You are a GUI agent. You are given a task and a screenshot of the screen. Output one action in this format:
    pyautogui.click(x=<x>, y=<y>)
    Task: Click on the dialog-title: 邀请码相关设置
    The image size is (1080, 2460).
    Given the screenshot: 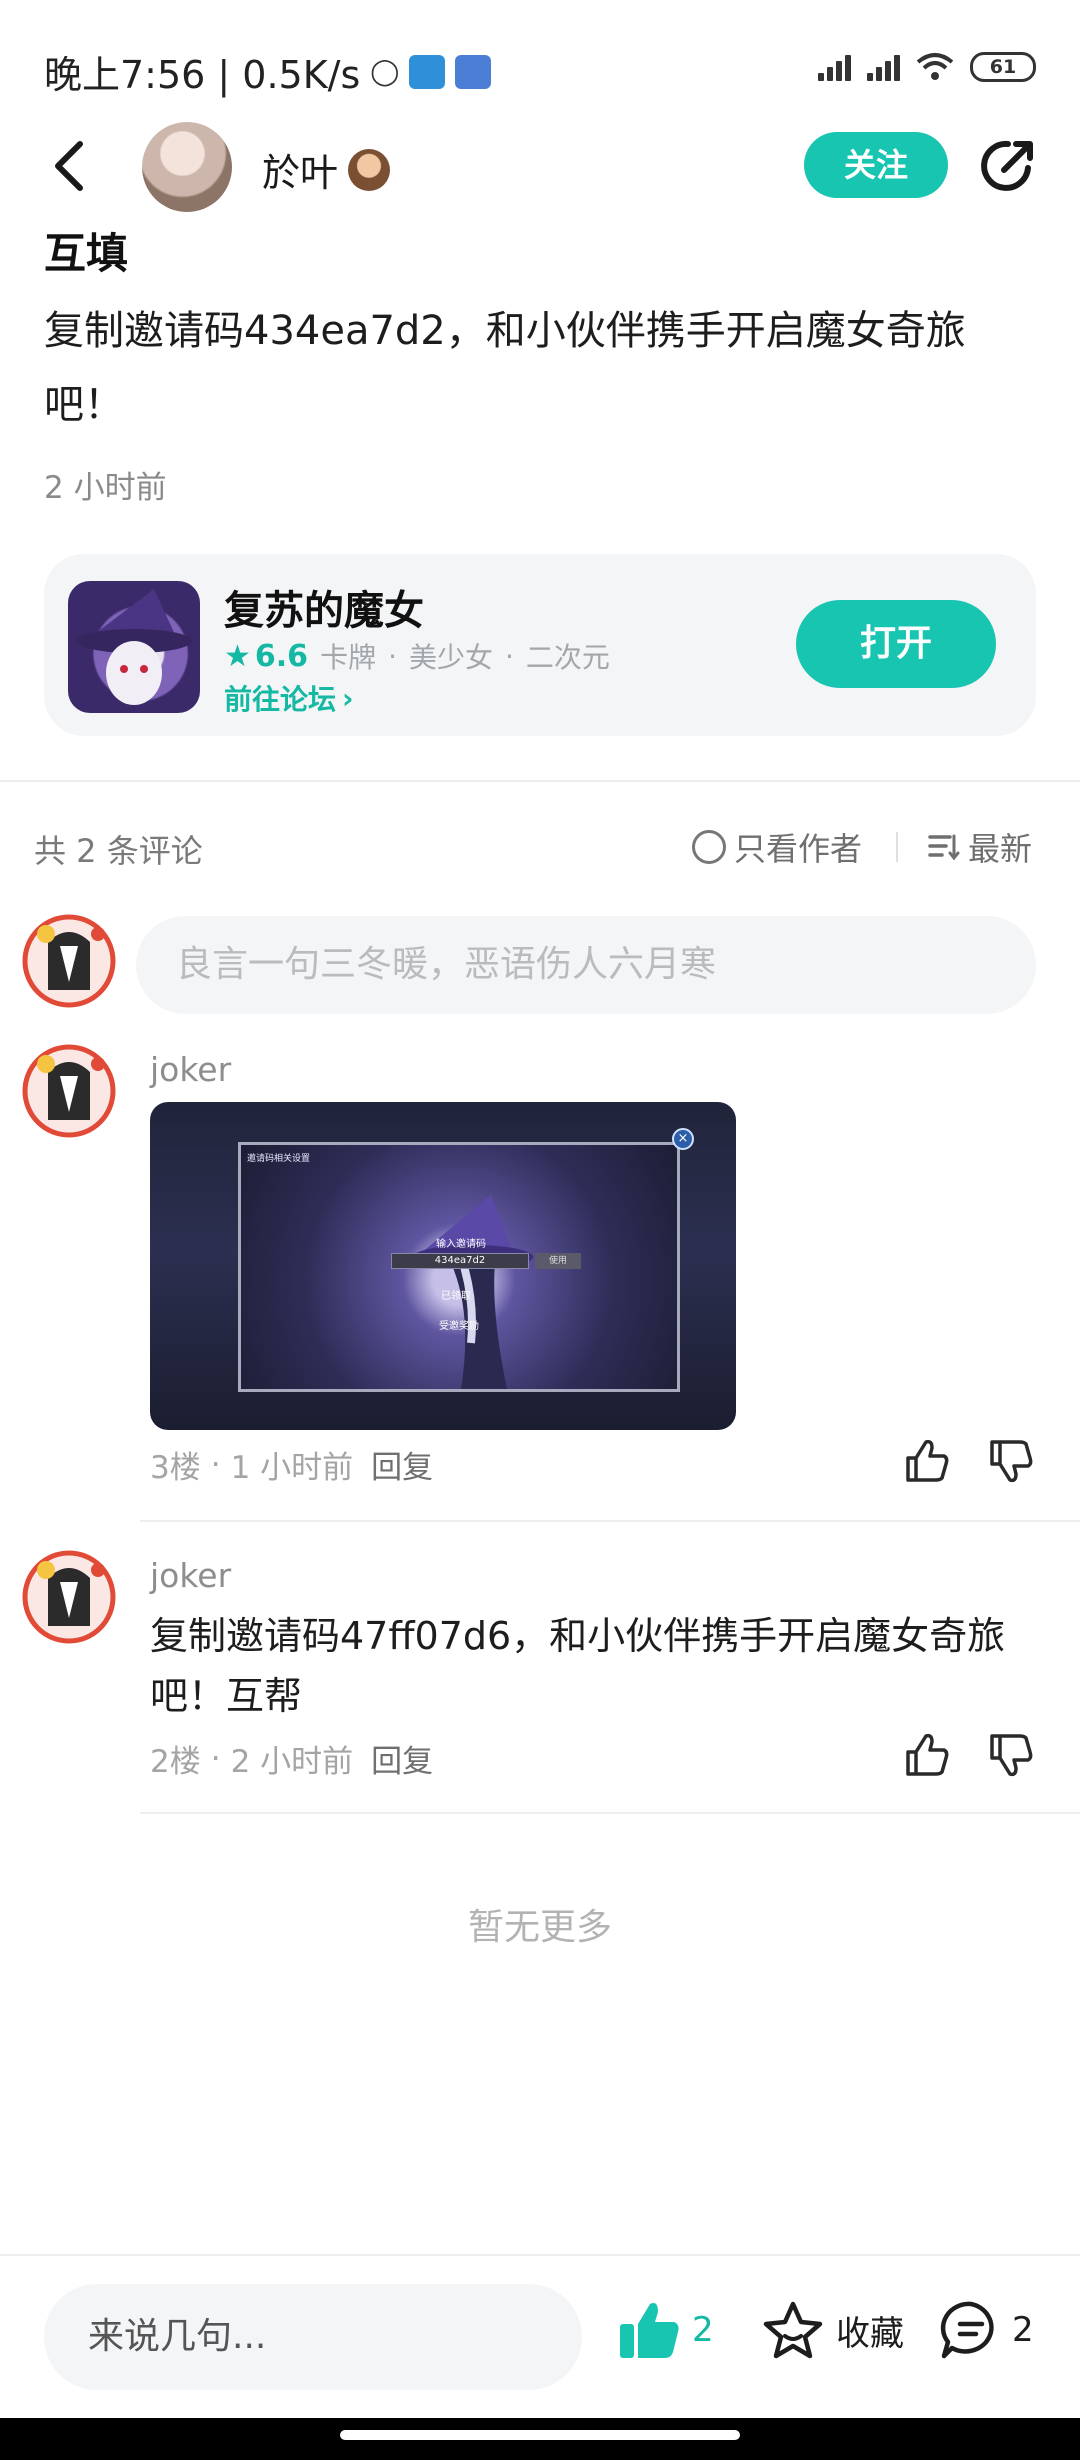 What is the action you would take?
    pyautogui.click(x=279, y=1159)
    